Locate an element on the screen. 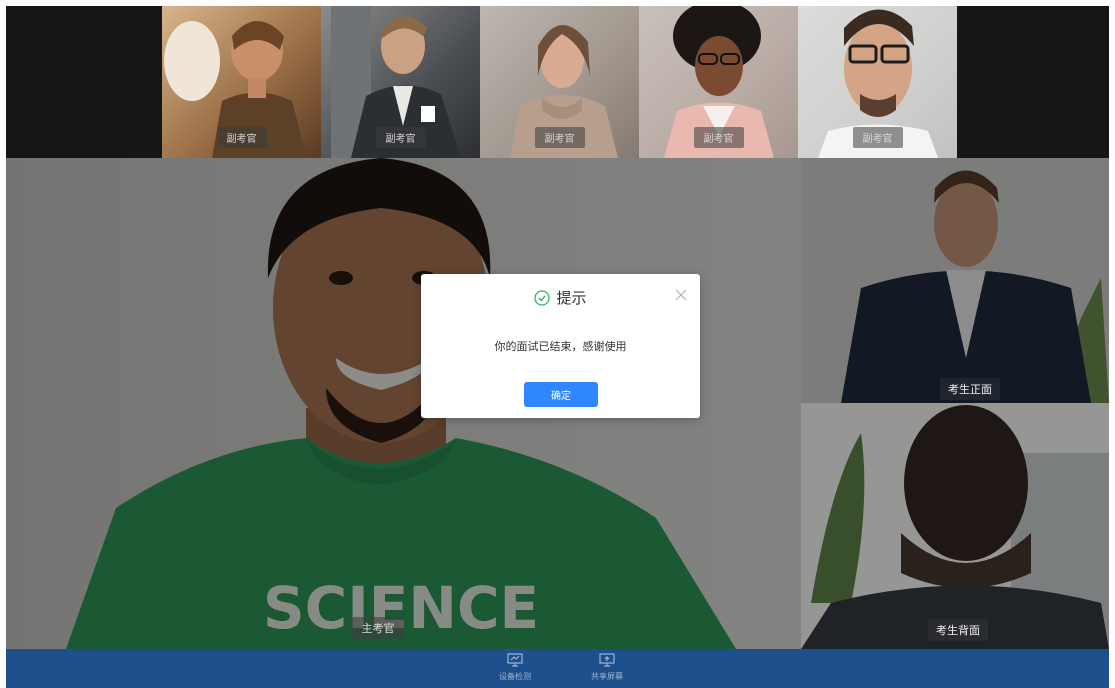 The width and height of the screenshot is (1115, 688). back-feed-dim-overlay is located at coordinates (955, 526).